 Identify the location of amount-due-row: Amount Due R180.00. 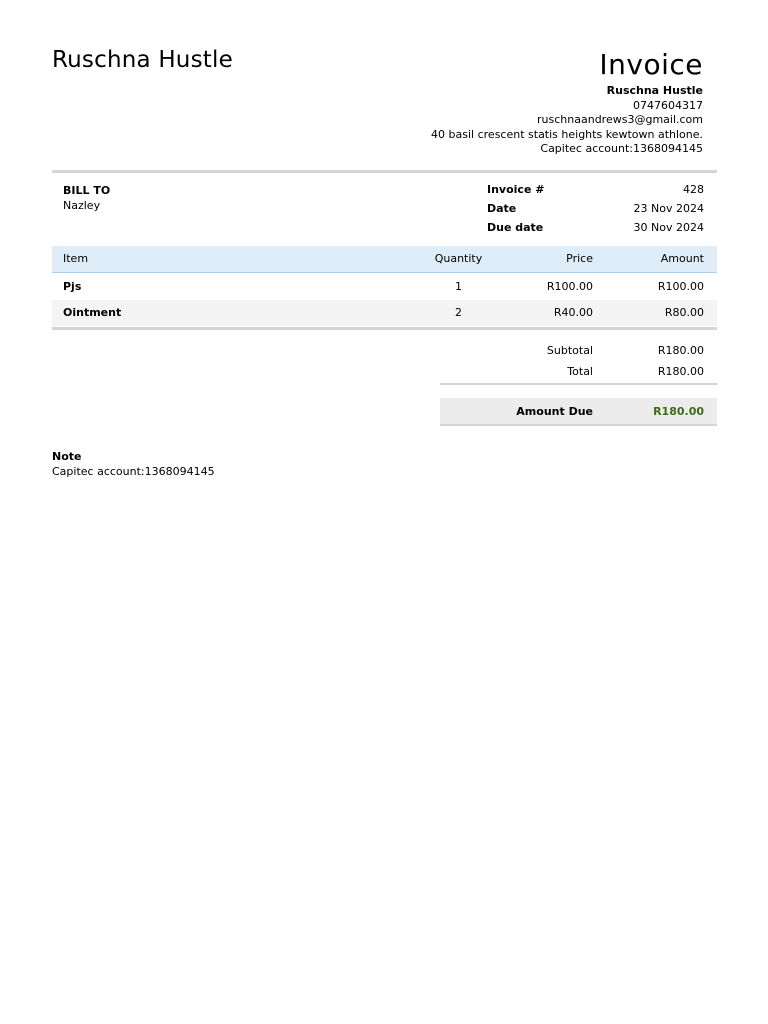
(578, 412).